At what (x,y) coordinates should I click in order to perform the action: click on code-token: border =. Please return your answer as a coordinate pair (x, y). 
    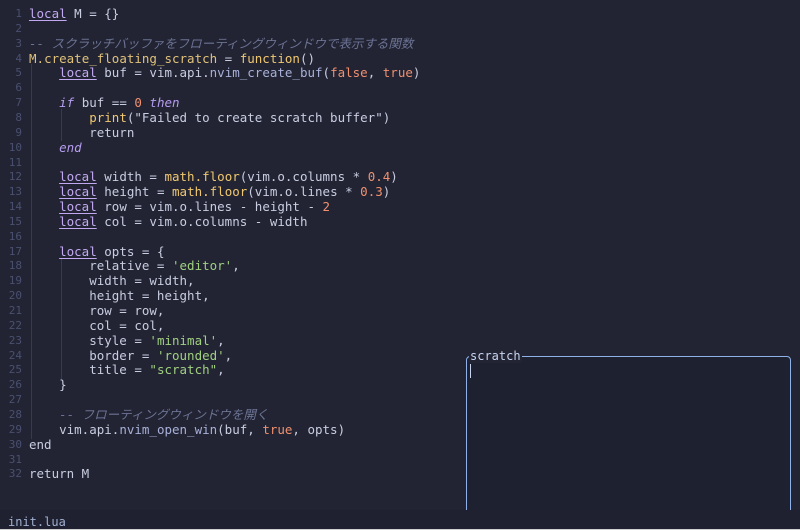
    Looking at the image, I should click on (93, 355).